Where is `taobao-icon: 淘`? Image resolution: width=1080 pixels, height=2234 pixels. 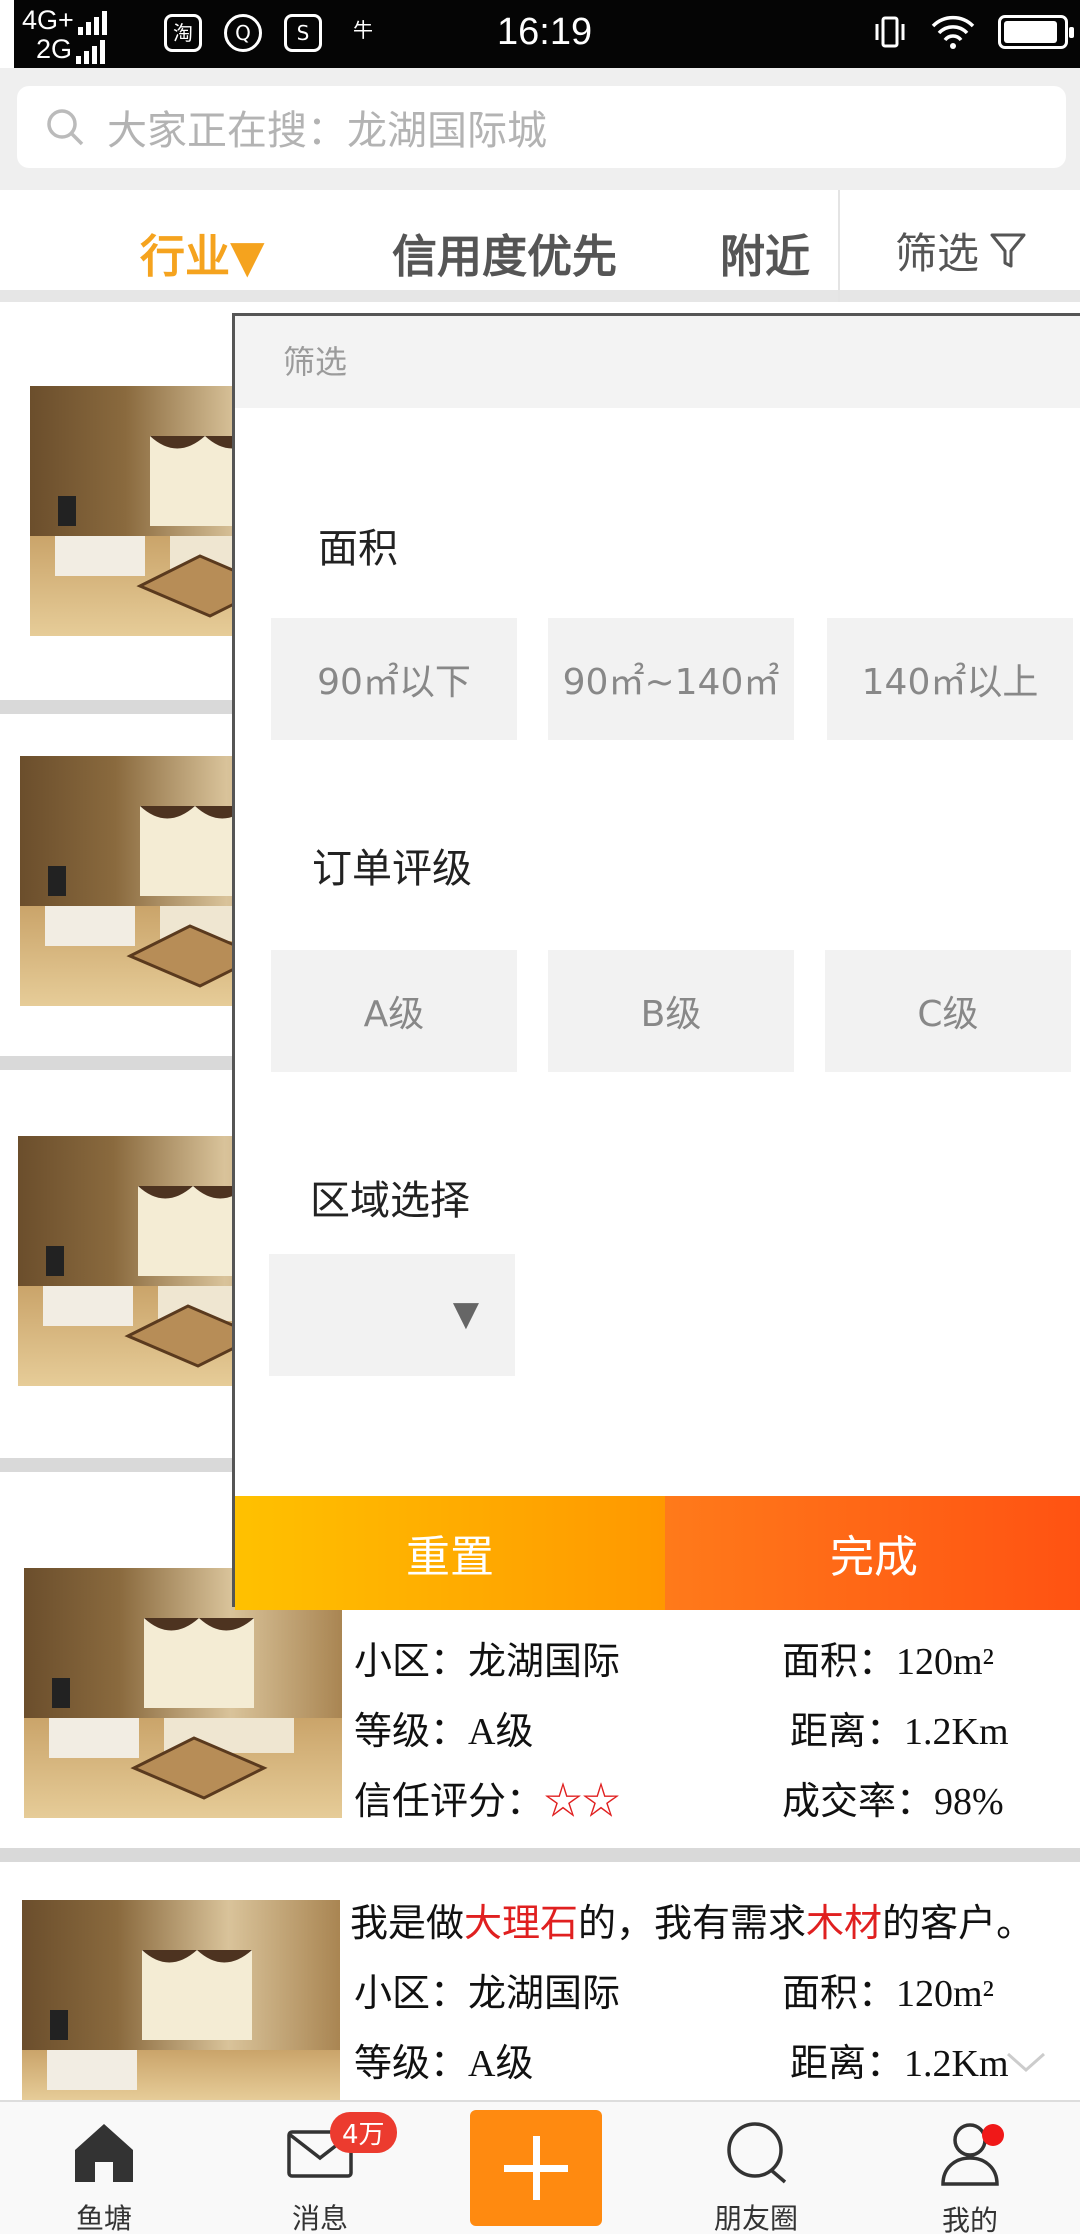 taobao-icon: 淘 is located at coordinates (183, 33).